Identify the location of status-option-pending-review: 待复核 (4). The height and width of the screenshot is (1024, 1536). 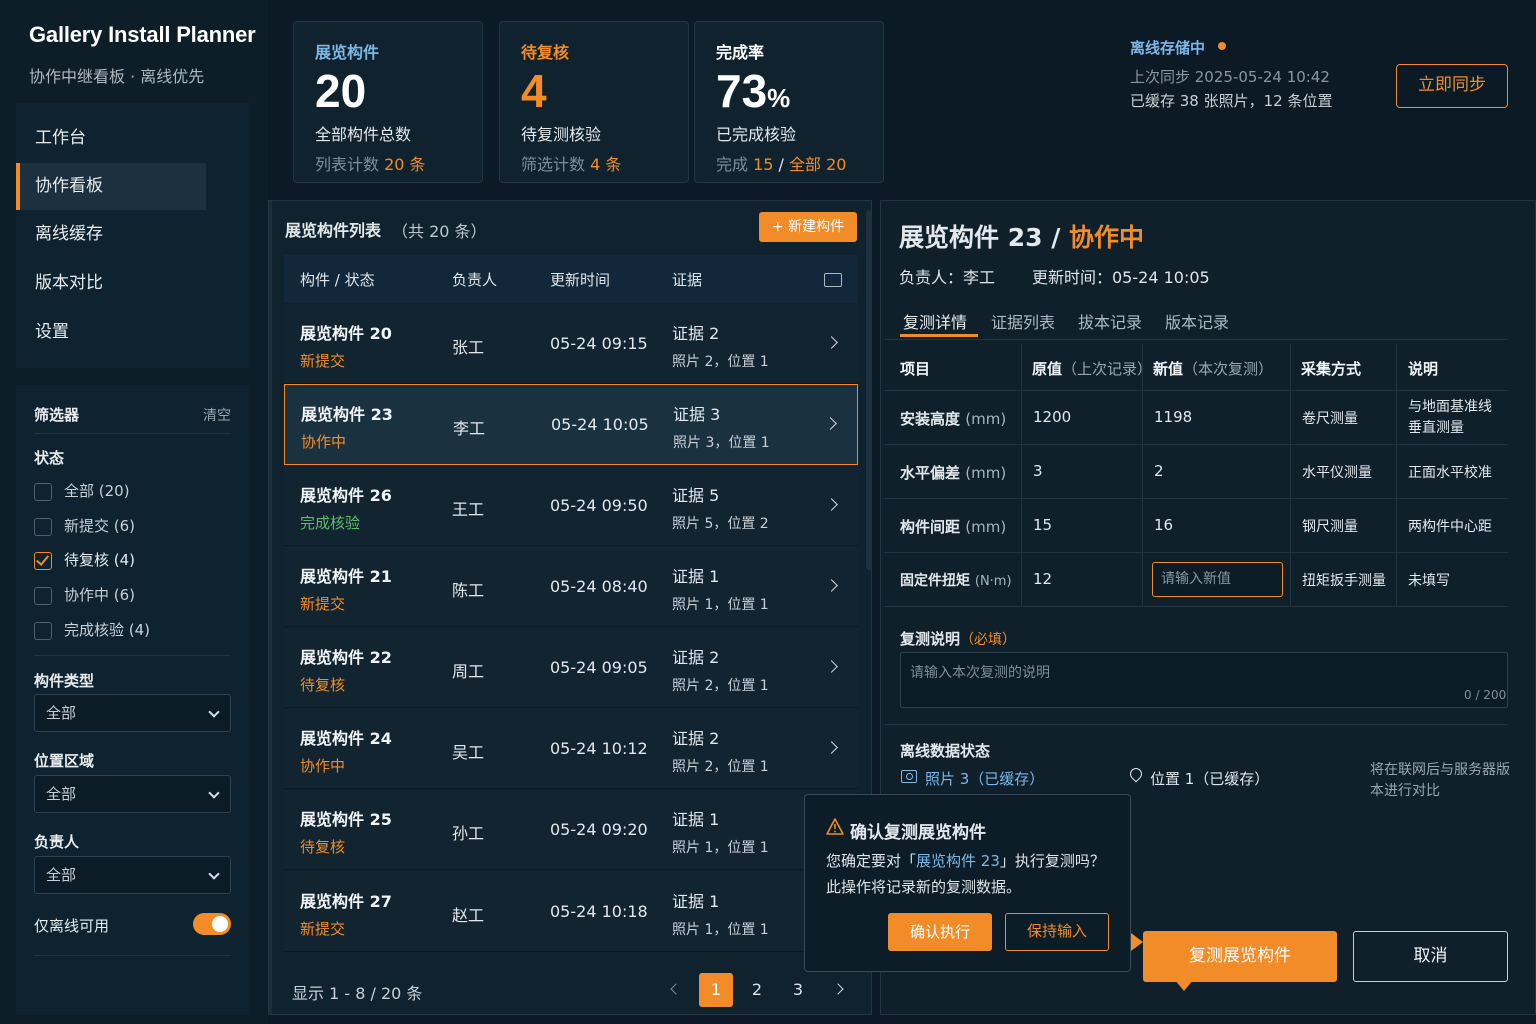
(84, 560).